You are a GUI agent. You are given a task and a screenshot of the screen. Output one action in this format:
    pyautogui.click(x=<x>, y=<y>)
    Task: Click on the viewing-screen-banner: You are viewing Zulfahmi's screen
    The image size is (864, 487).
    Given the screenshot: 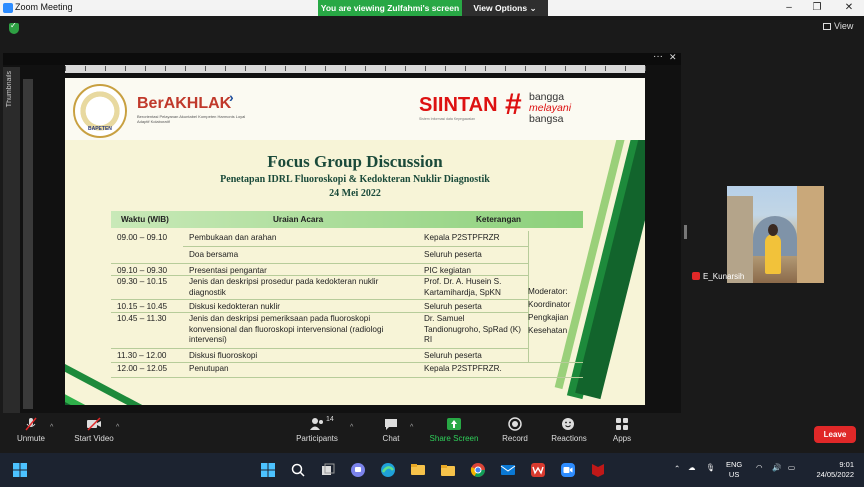 What is the action you would take?
    pyautogui.click(x=390, y=8)
    